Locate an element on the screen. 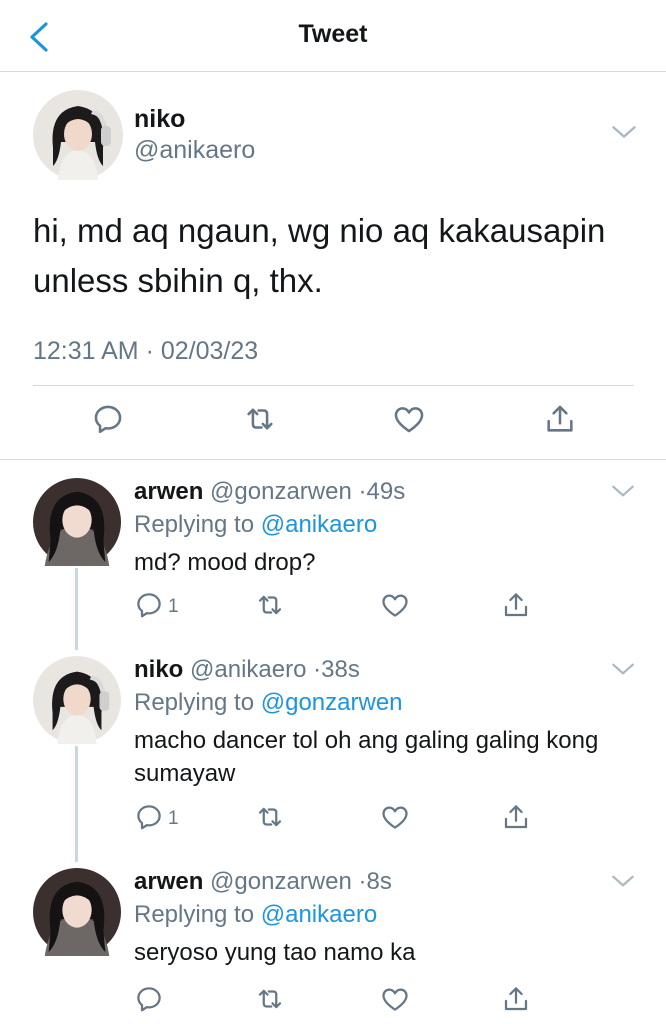 The height and width of the screenshot is (1024, 666). reply-text: seryoso yung tao namo ka is located at coordinates (275, 952).